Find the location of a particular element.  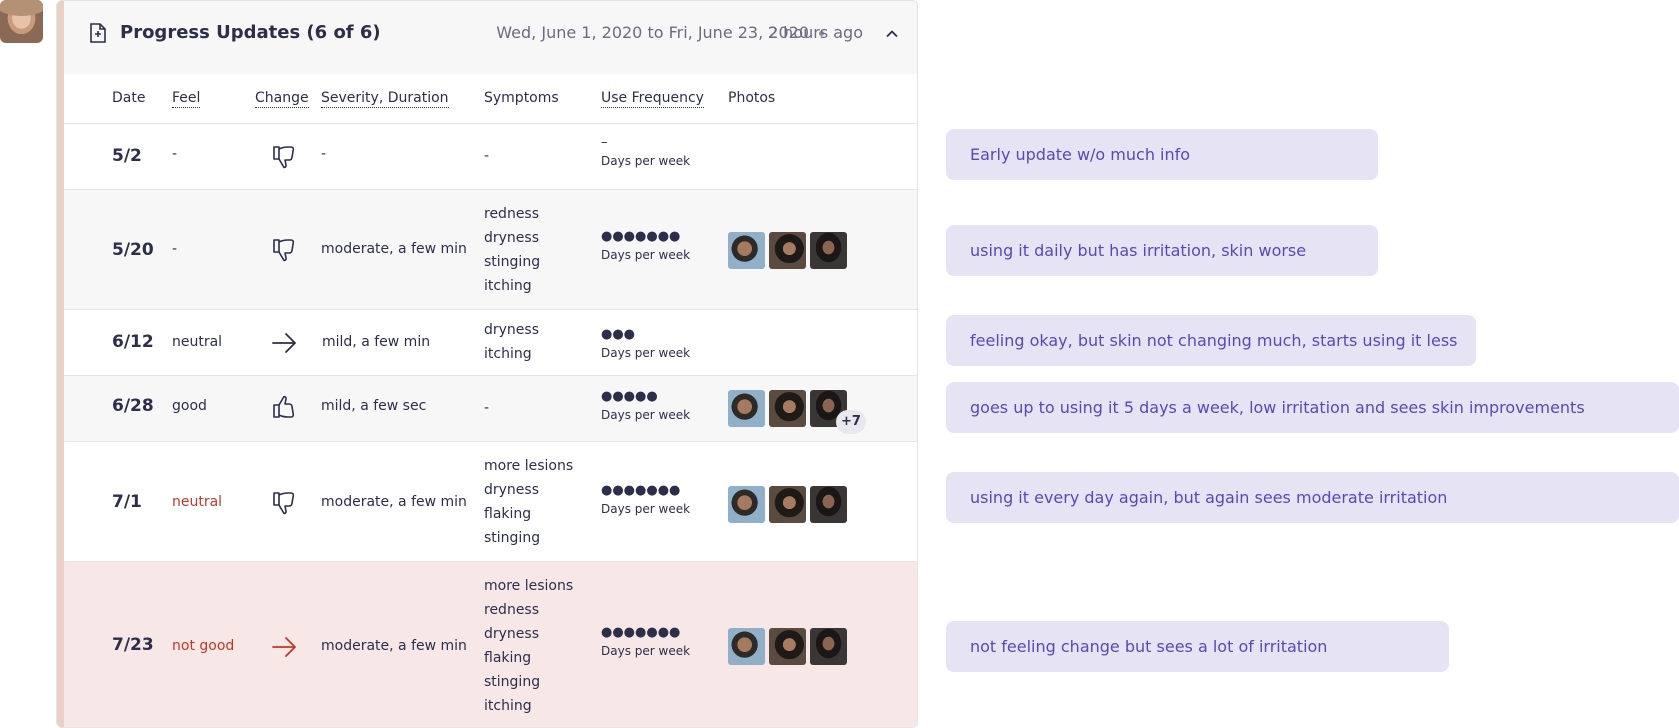

row-symptoms: redness dryness stinging itching is located at coordinates (512, 250).